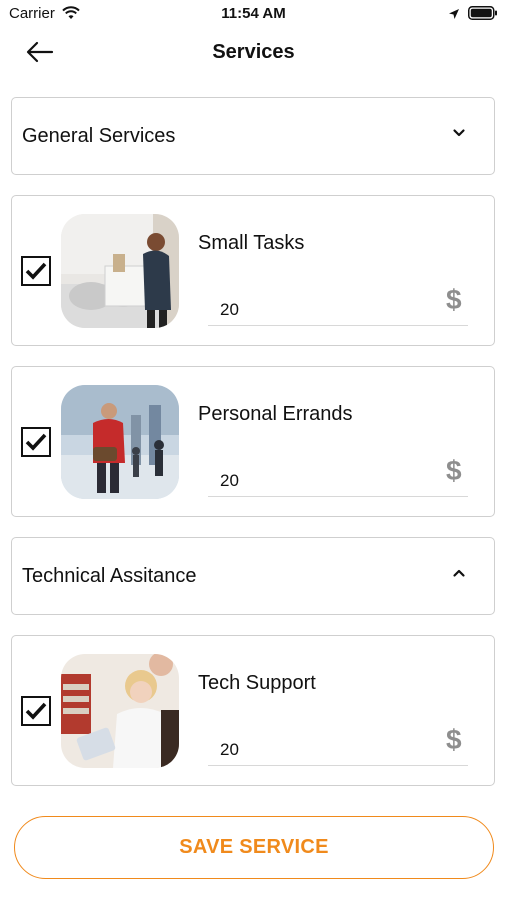 The height and width of the screenshot is (900, 507). Describe the element at coordinates (275, 414) in the screenshot. I see `service-name: Personal Errands` at that location.